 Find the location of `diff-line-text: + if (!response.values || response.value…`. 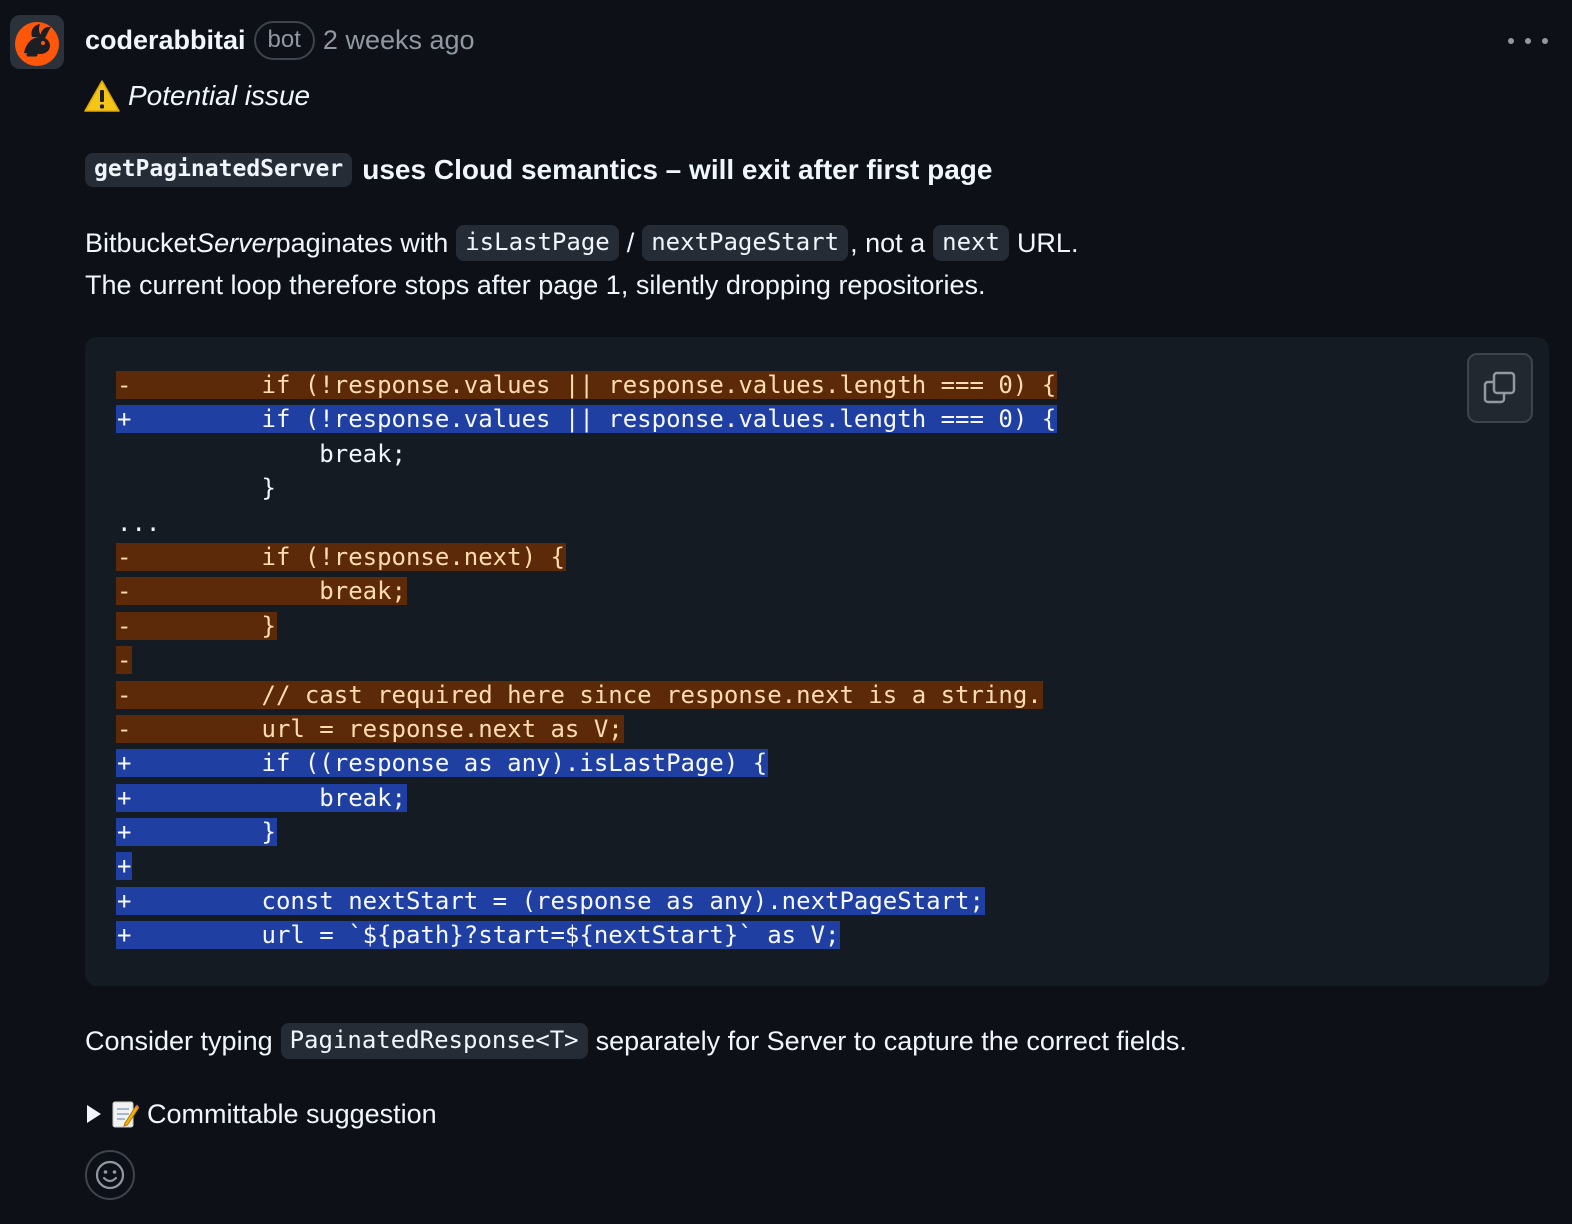

diff-line-text: + if (!response.values || response.value… is located at coordinates (587, 419).